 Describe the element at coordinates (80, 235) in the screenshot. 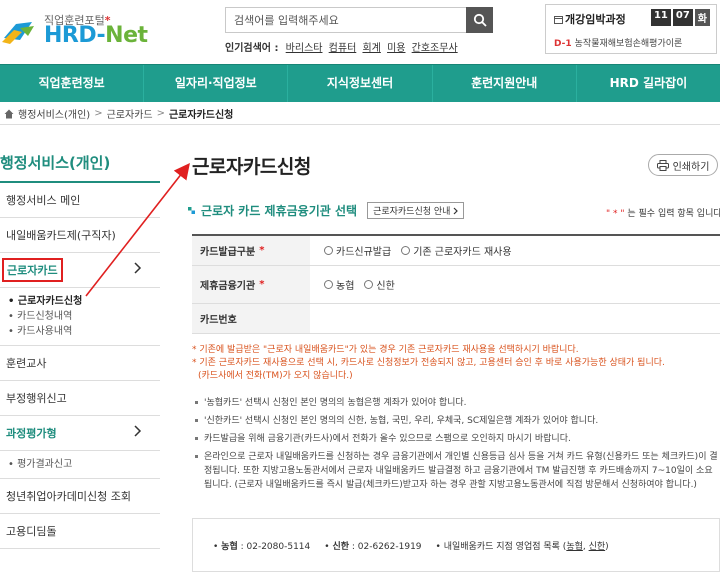

I see `sidebar-item-job-seeker-card: 내일배움카드제(구직자)` at that location.